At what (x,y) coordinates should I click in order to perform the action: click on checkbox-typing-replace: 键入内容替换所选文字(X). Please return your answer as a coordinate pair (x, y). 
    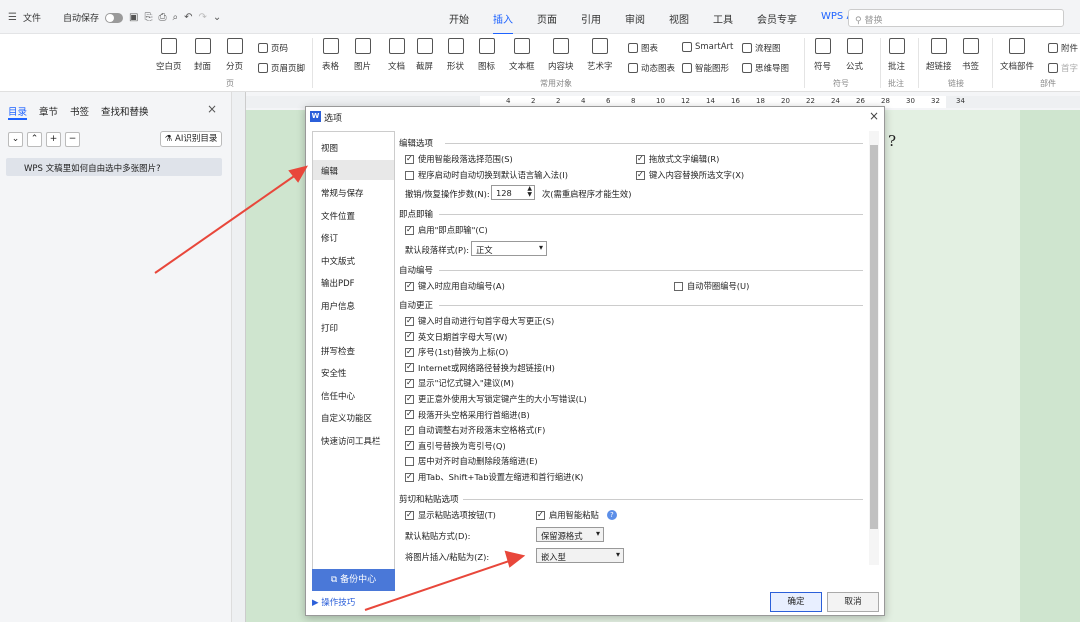
    Looking at the image, I should click on (690, 175).